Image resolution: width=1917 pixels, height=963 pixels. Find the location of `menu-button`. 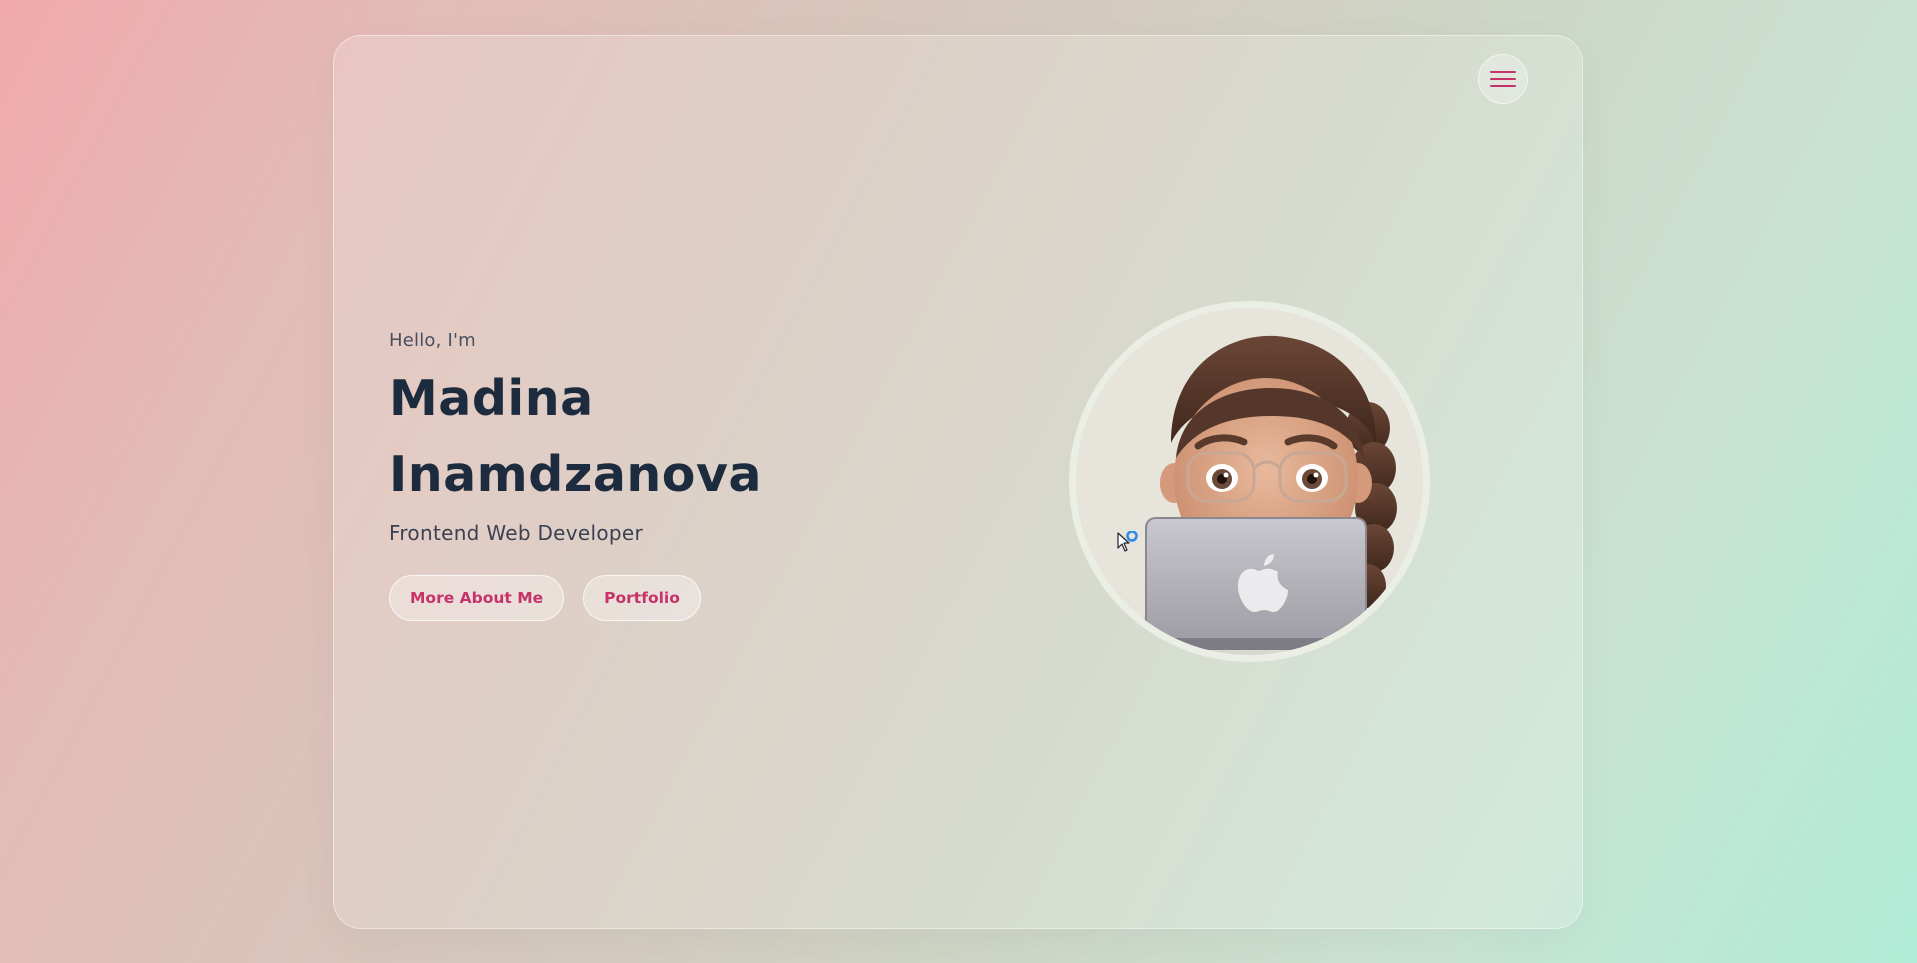

menu-button is located at coordinates (1503, 79).